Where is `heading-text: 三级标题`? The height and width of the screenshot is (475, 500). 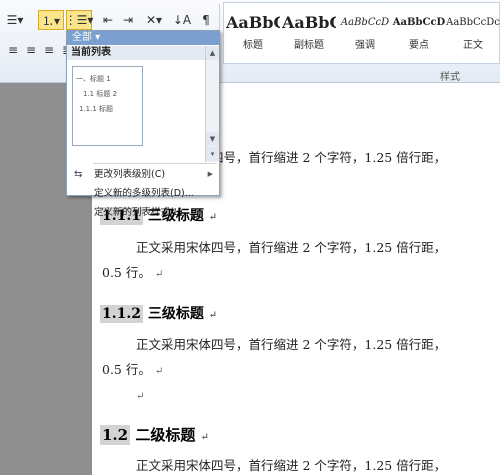
heading-text: 三级标题 is located at coordinates (175, 314).